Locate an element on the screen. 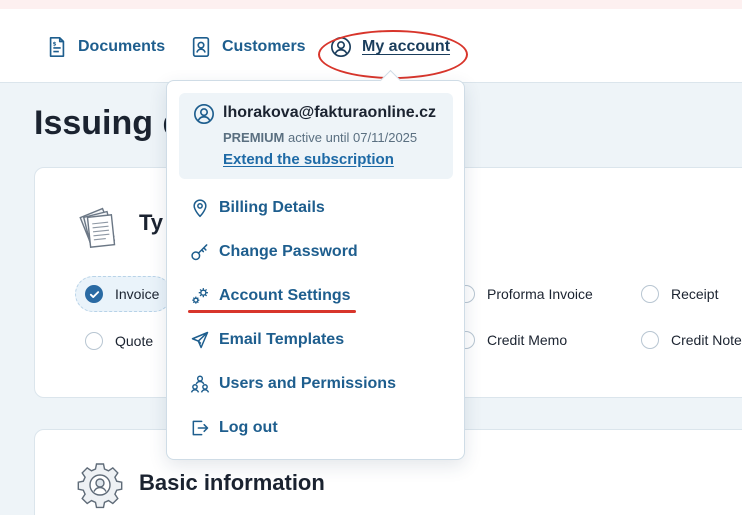 The width and height of the screenshot is (742, 515). doc-type-quote: Quote is located at coordinates (119, 341).